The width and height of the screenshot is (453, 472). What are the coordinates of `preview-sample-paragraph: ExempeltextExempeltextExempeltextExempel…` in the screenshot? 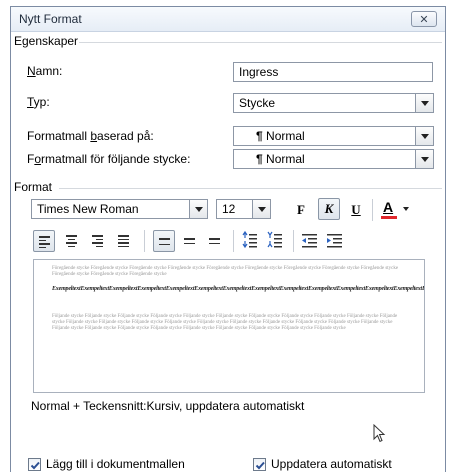 It's located at (238, 289).